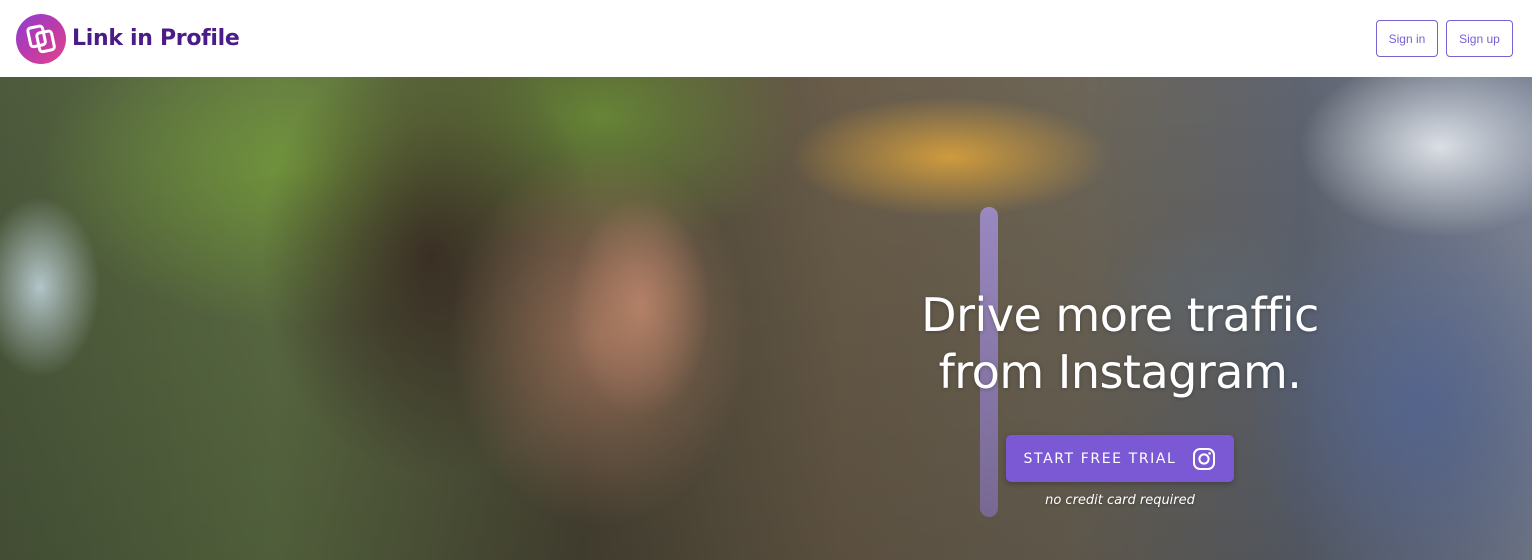 The width and height of the screenshot is (1532, 560). What do you see at coordinates (41, 38) in the screenshot?
I see `link-in-profile-logo-icon` at bounding box center [41, 38].